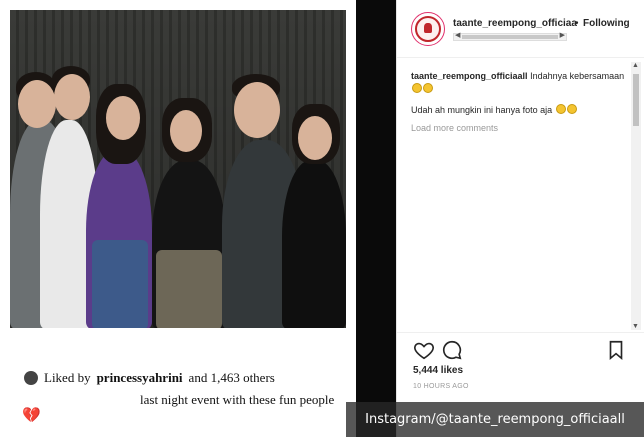  What do you see at coordinates (469, 76) in the screenshot?
I see `comment-username: taante_reempong_officiaall` at bounding box center [469, 76].